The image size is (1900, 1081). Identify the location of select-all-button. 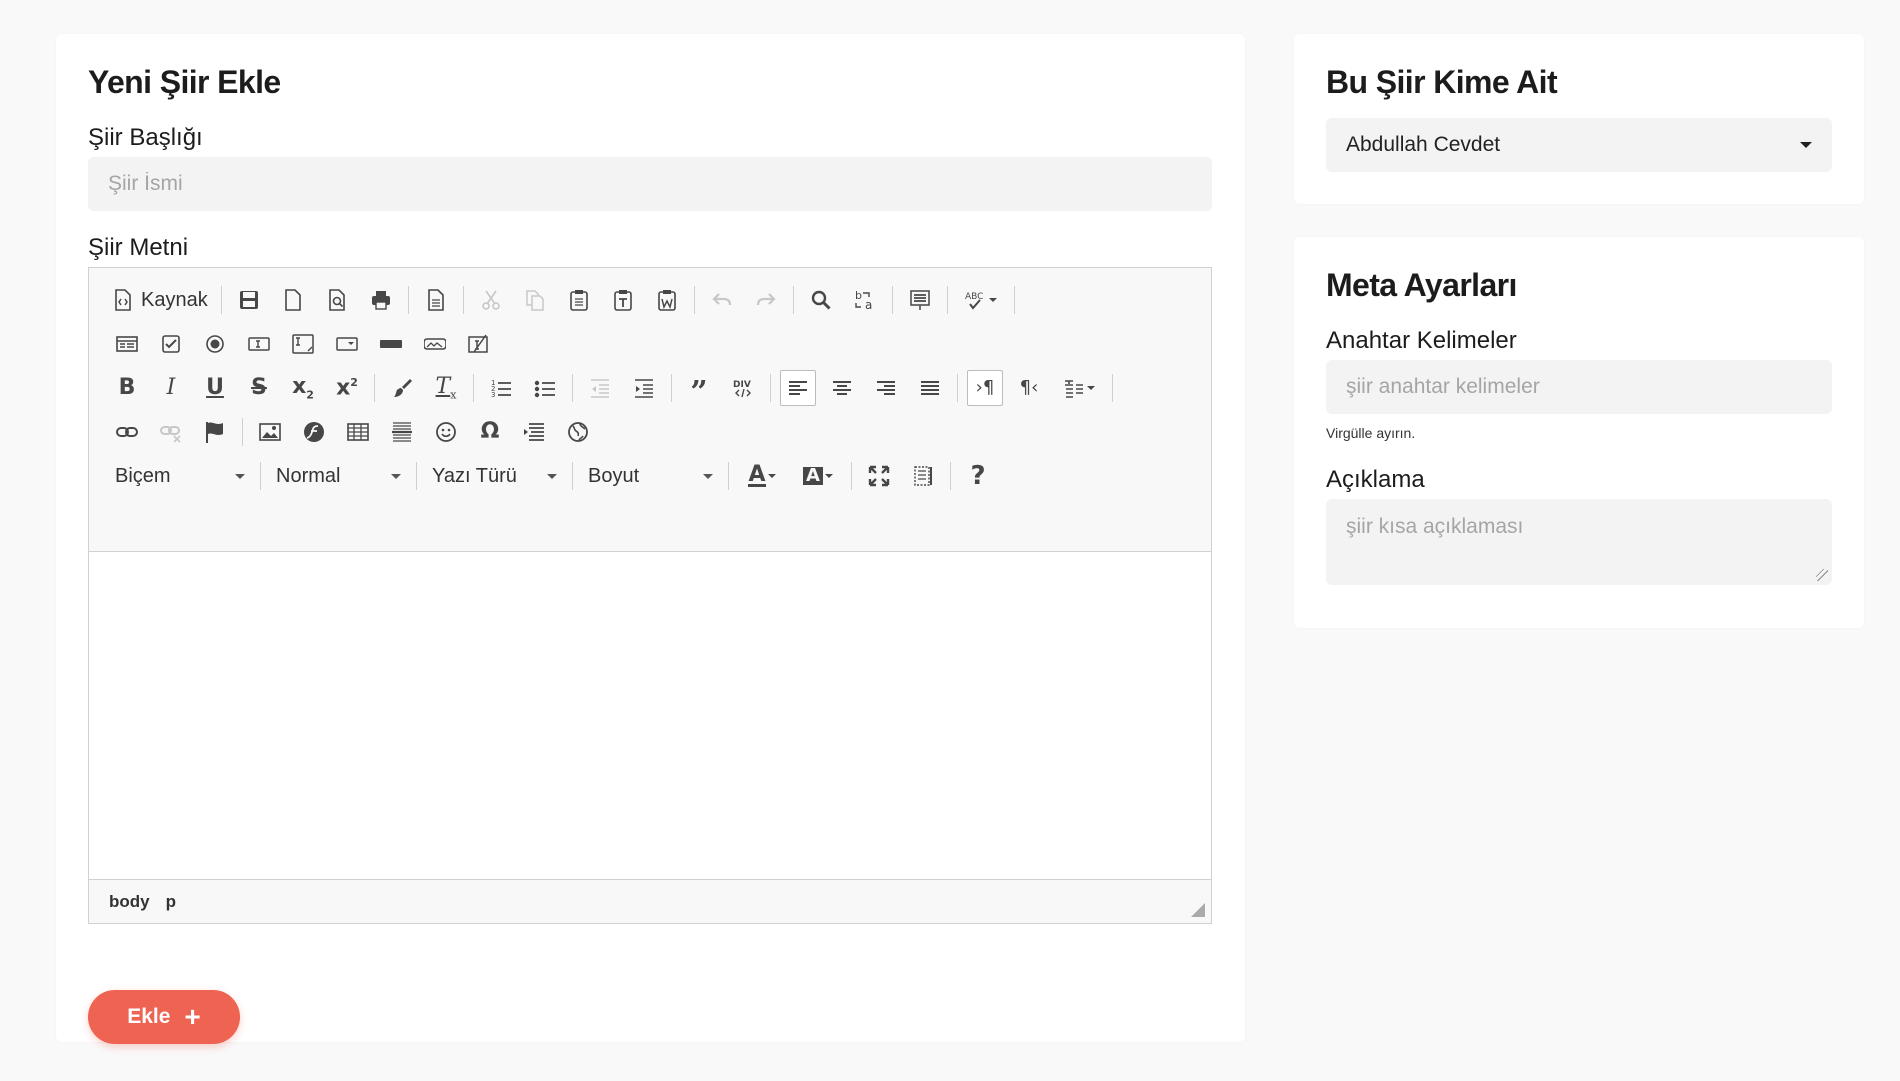
(920, 300).